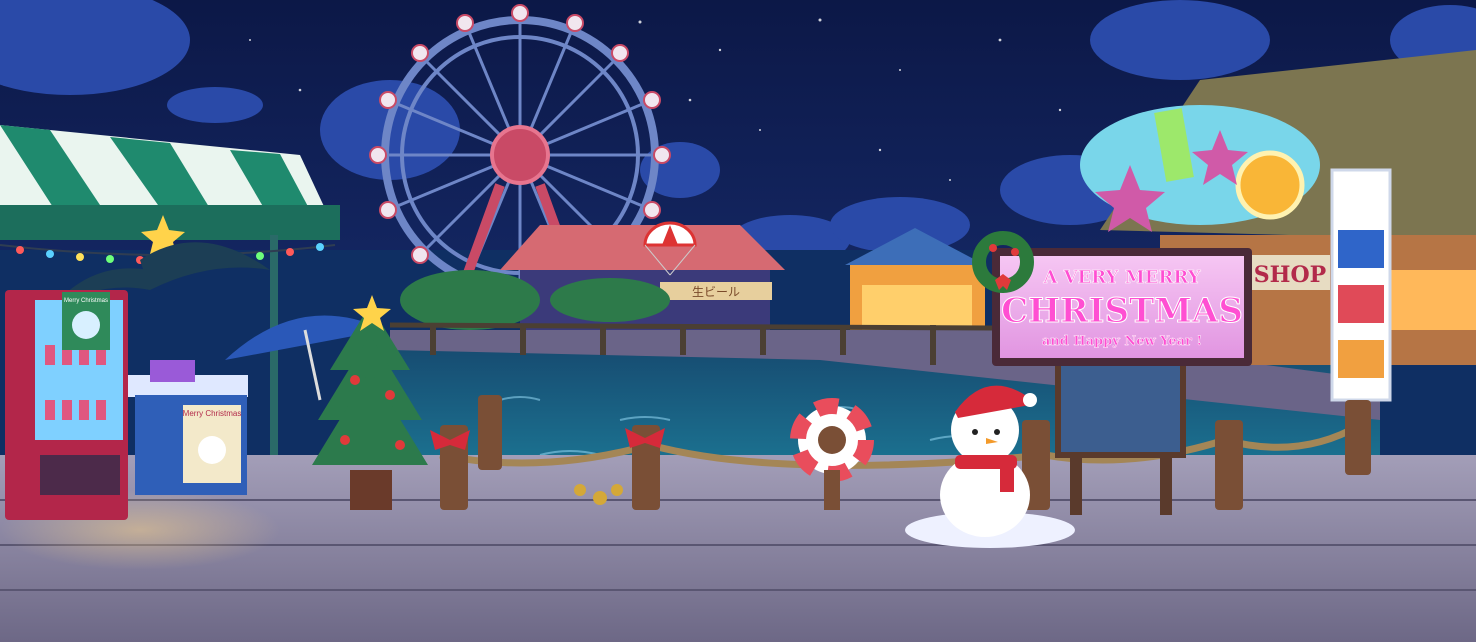 The image size is (1476, 642). I want to click on shop-sign-text: SHOP, so click(1290, 275).